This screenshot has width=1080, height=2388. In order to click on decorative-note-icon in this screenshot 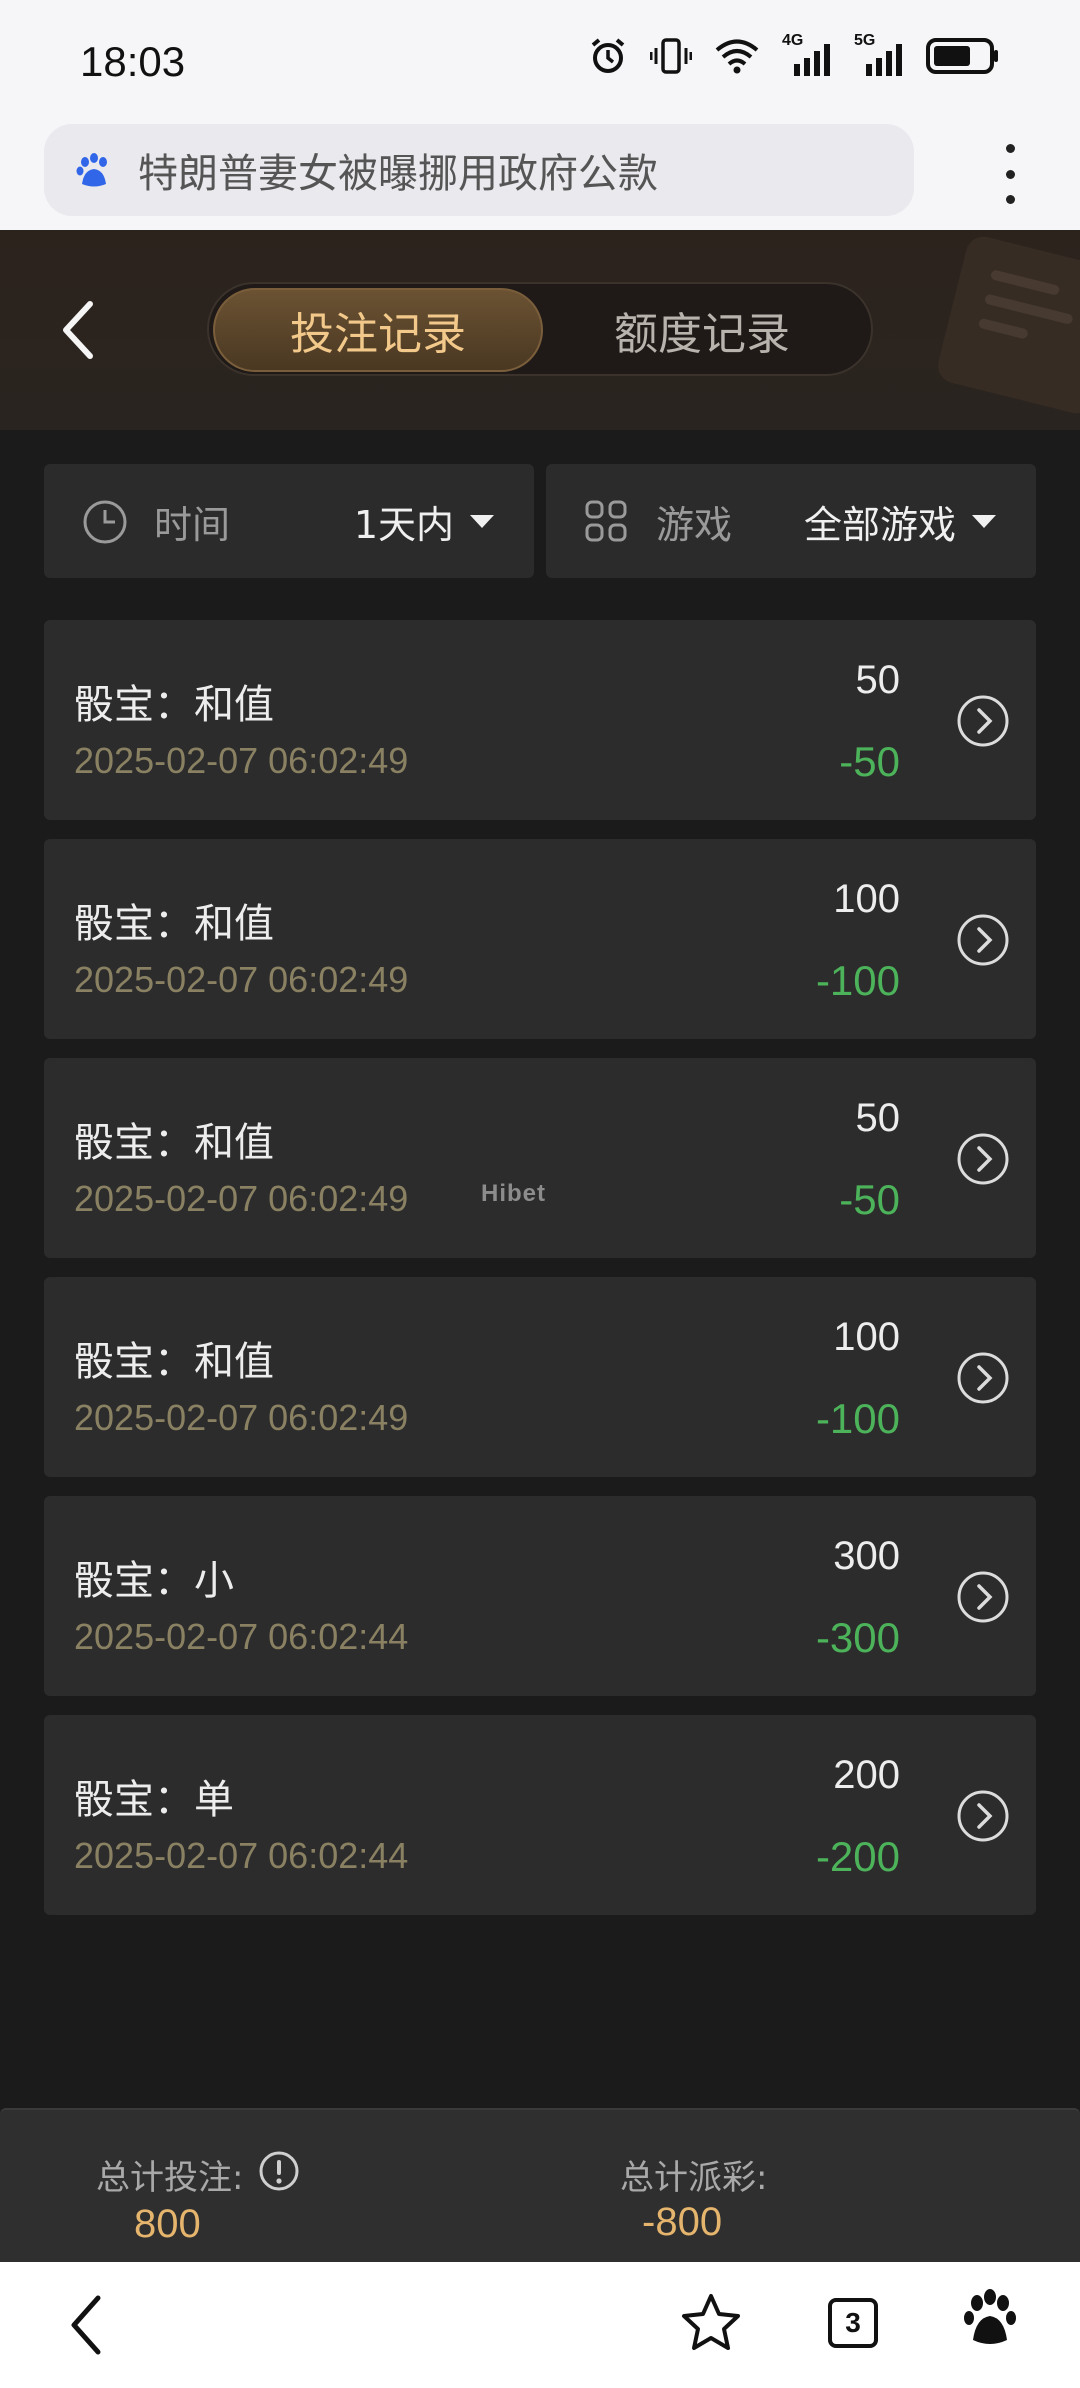, I will do `click(1007, 325)`.